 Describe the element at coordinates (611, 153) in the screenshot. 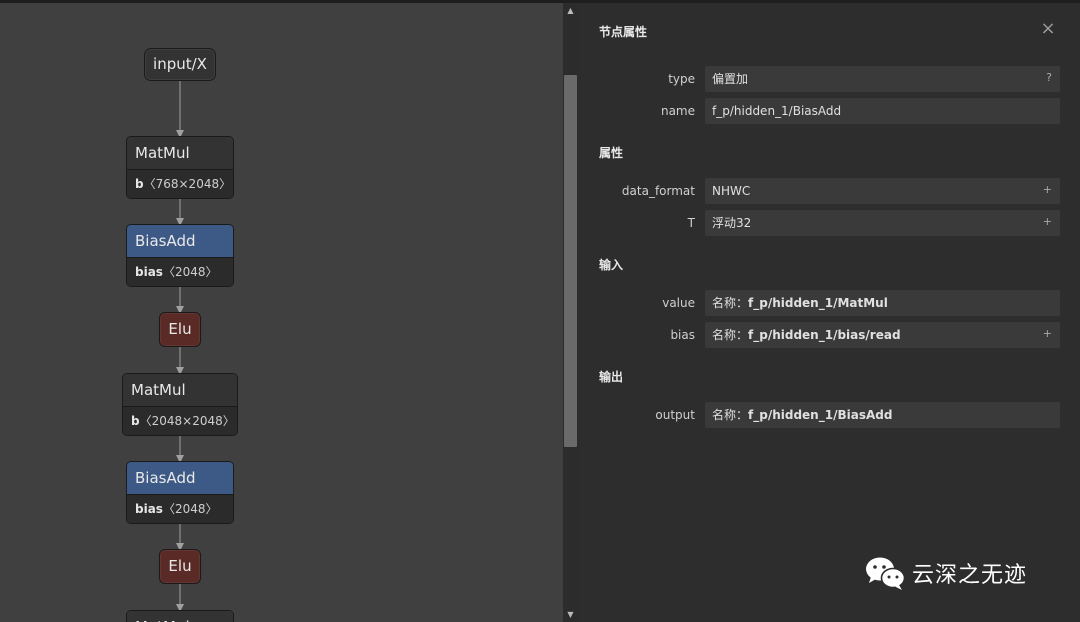

I see `section-attributes: 属性` at that location.